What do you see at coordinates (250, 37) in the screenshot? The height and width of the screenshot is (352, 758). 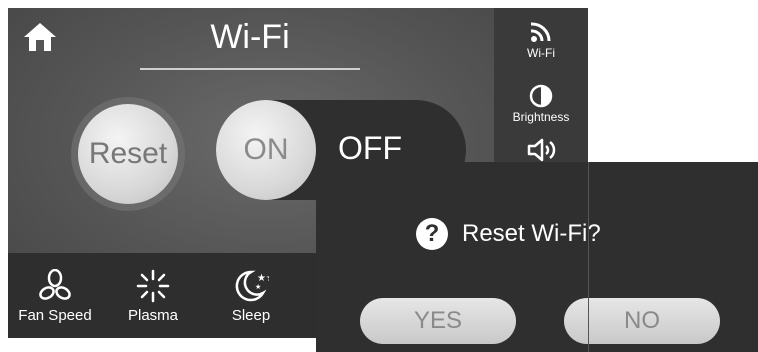 I see `page-title: Wi-Fi` at bounding box center [250, 37].